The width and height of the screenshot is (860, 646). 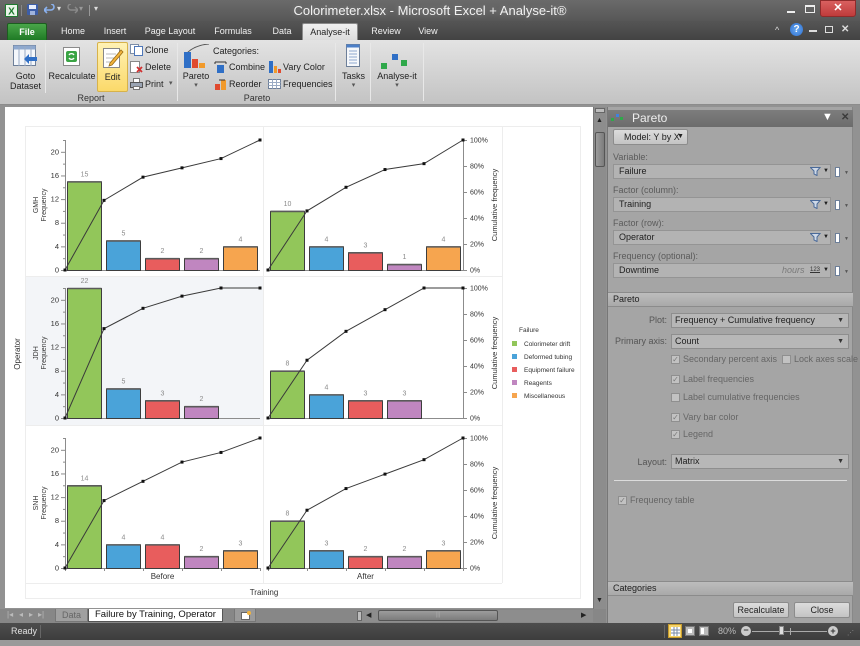 I want to click on factor-row-picker-icon, so click(x=815, y=237).